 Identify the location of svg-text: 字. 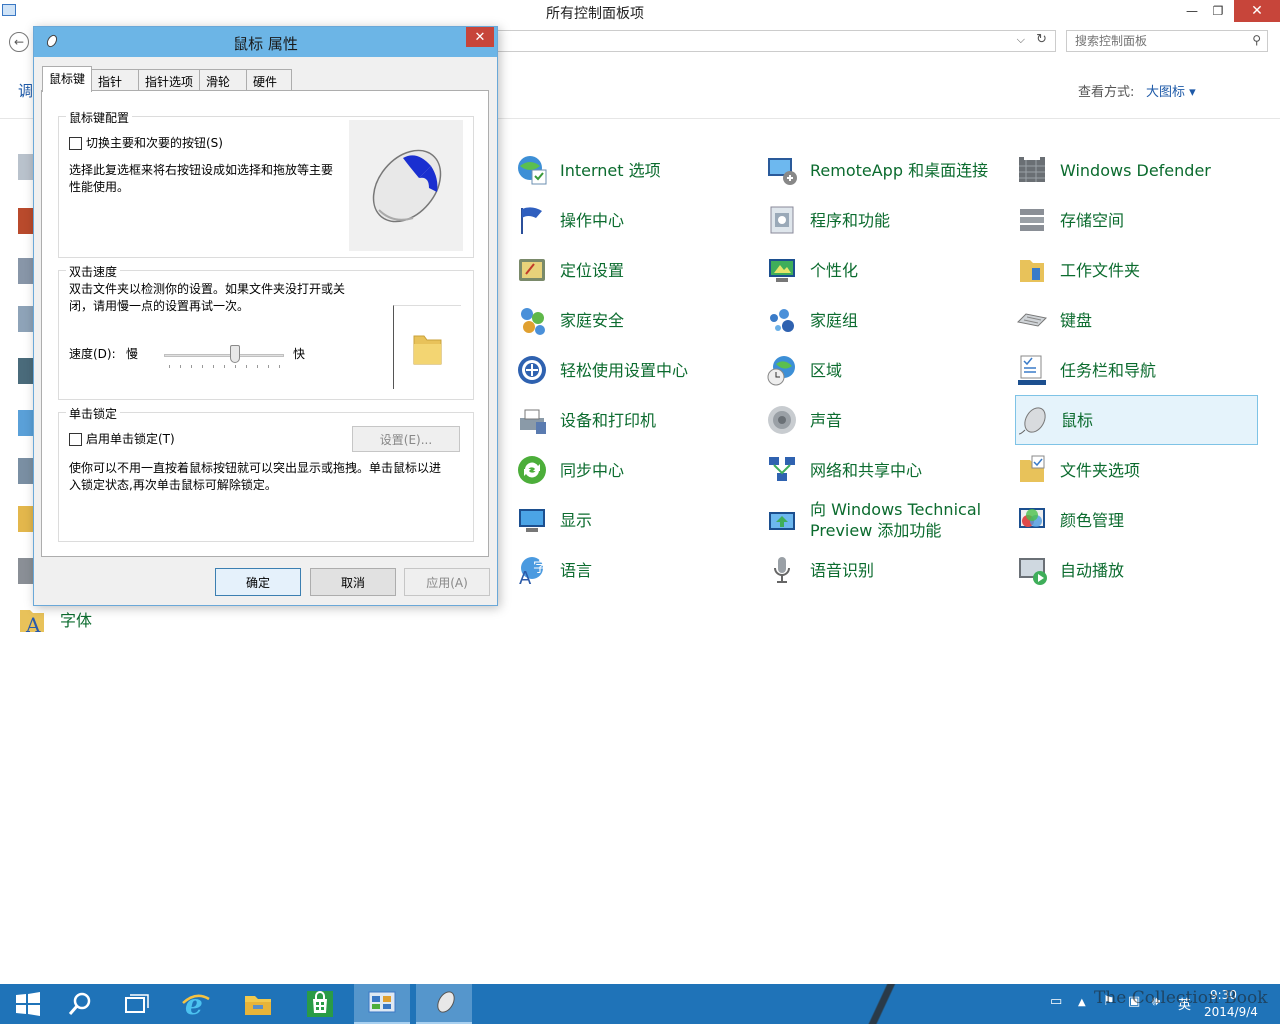
(540, 568).